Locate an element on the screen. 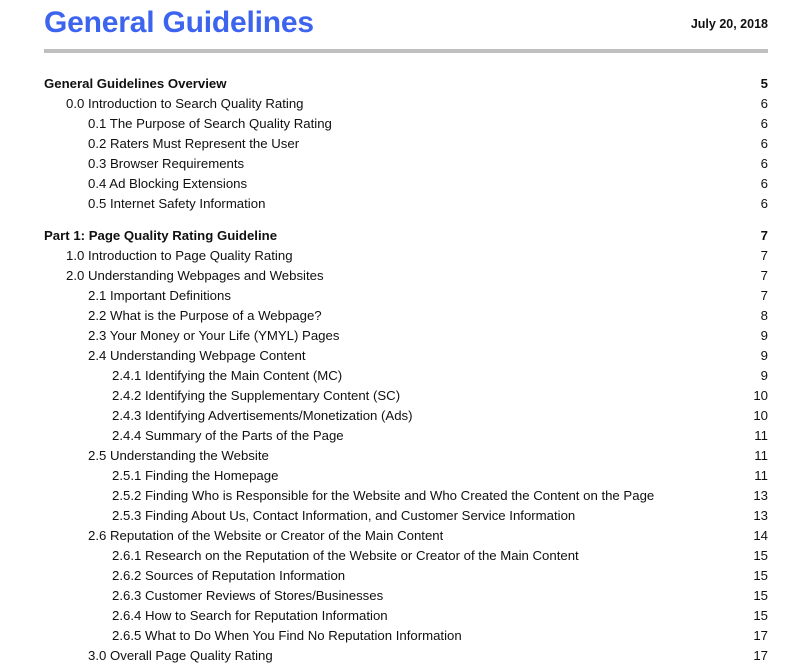 This screenshot has height=666, width=809. toc-entry: 0.2 Raters Must Represent the User 6 is located at coordinates (406, 144).